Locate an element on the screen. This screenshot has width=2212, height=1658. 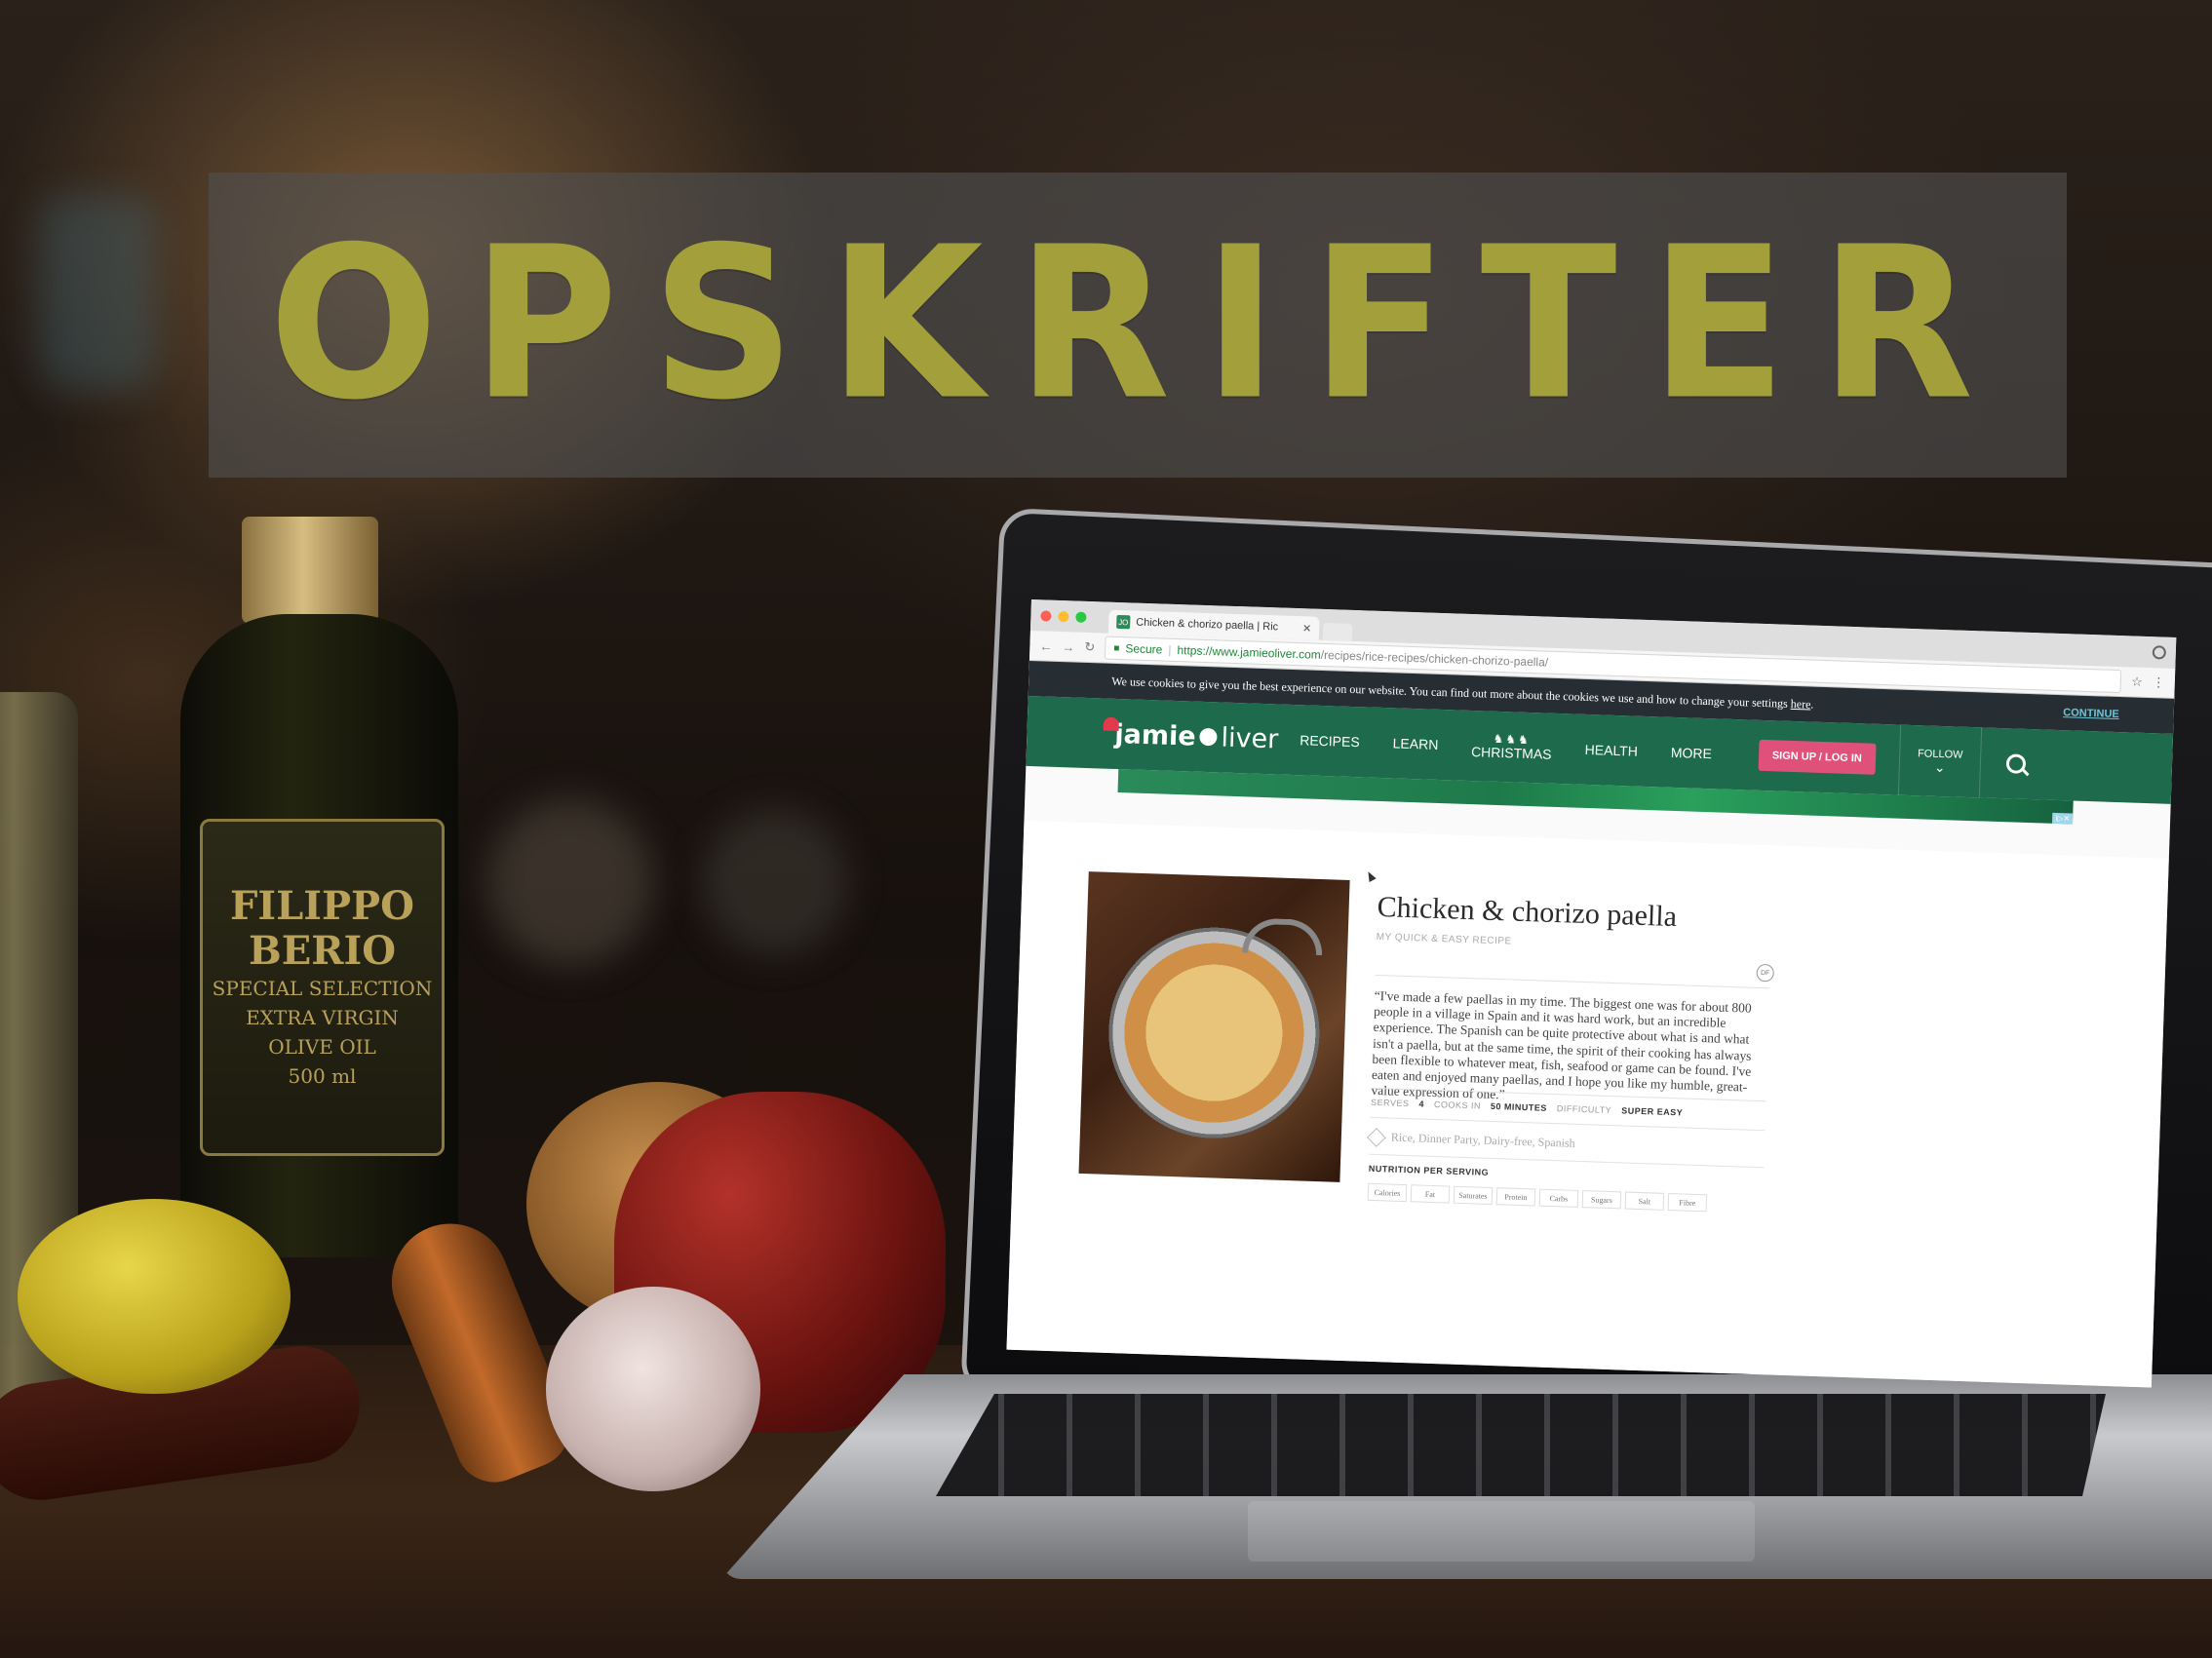
nav-learn: LEARN is located at coordinates (1415, 743).